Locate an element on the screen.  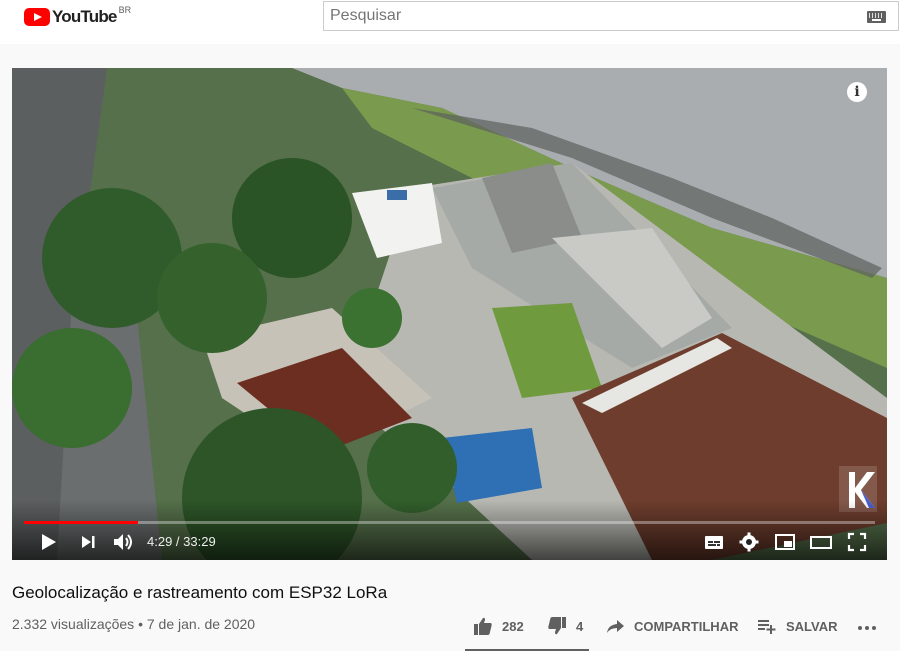
dislike-button: 4 is located at coordinates (564, 626).